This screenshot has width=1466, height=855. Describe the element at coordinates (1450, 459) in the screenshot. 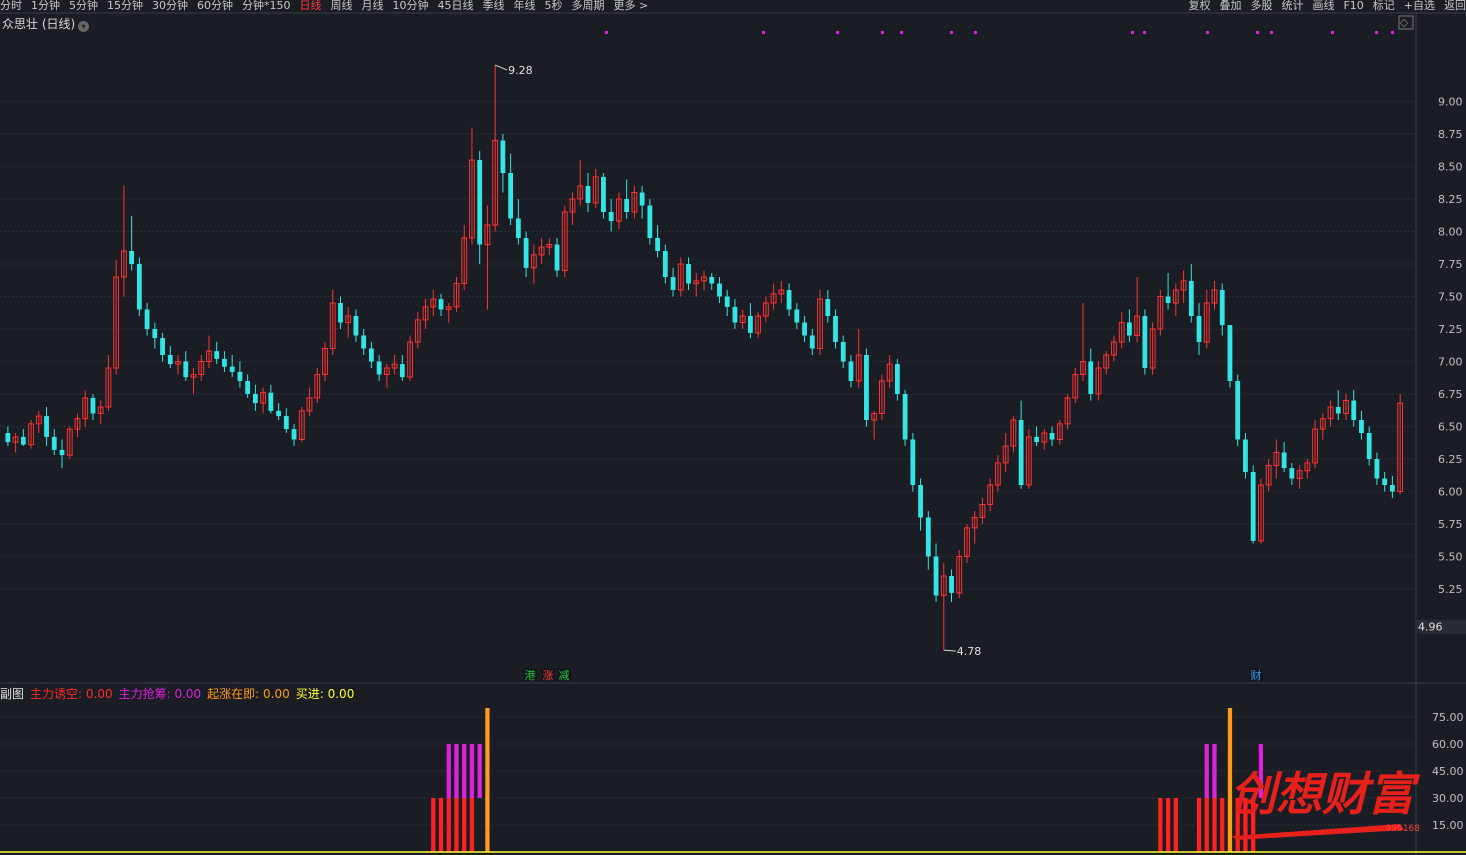

I see `main-ytick-4: 6.25` at that location.